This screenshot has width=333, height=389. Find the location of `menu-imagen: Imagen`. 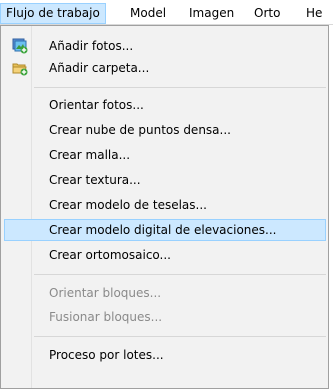

menu-imagen: Imagen is located at coordinates (211, 13).